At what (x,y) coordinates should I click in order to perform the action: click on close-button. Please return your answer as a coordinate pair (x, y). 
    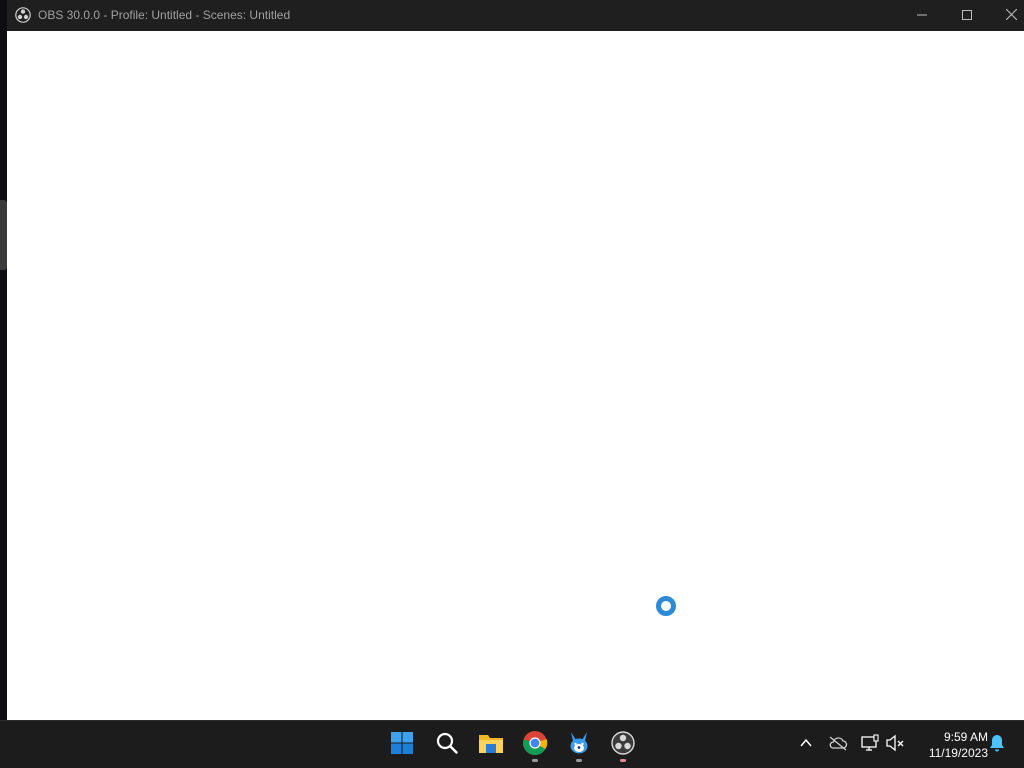
    Looking at the image, I should click on (1006, 15).